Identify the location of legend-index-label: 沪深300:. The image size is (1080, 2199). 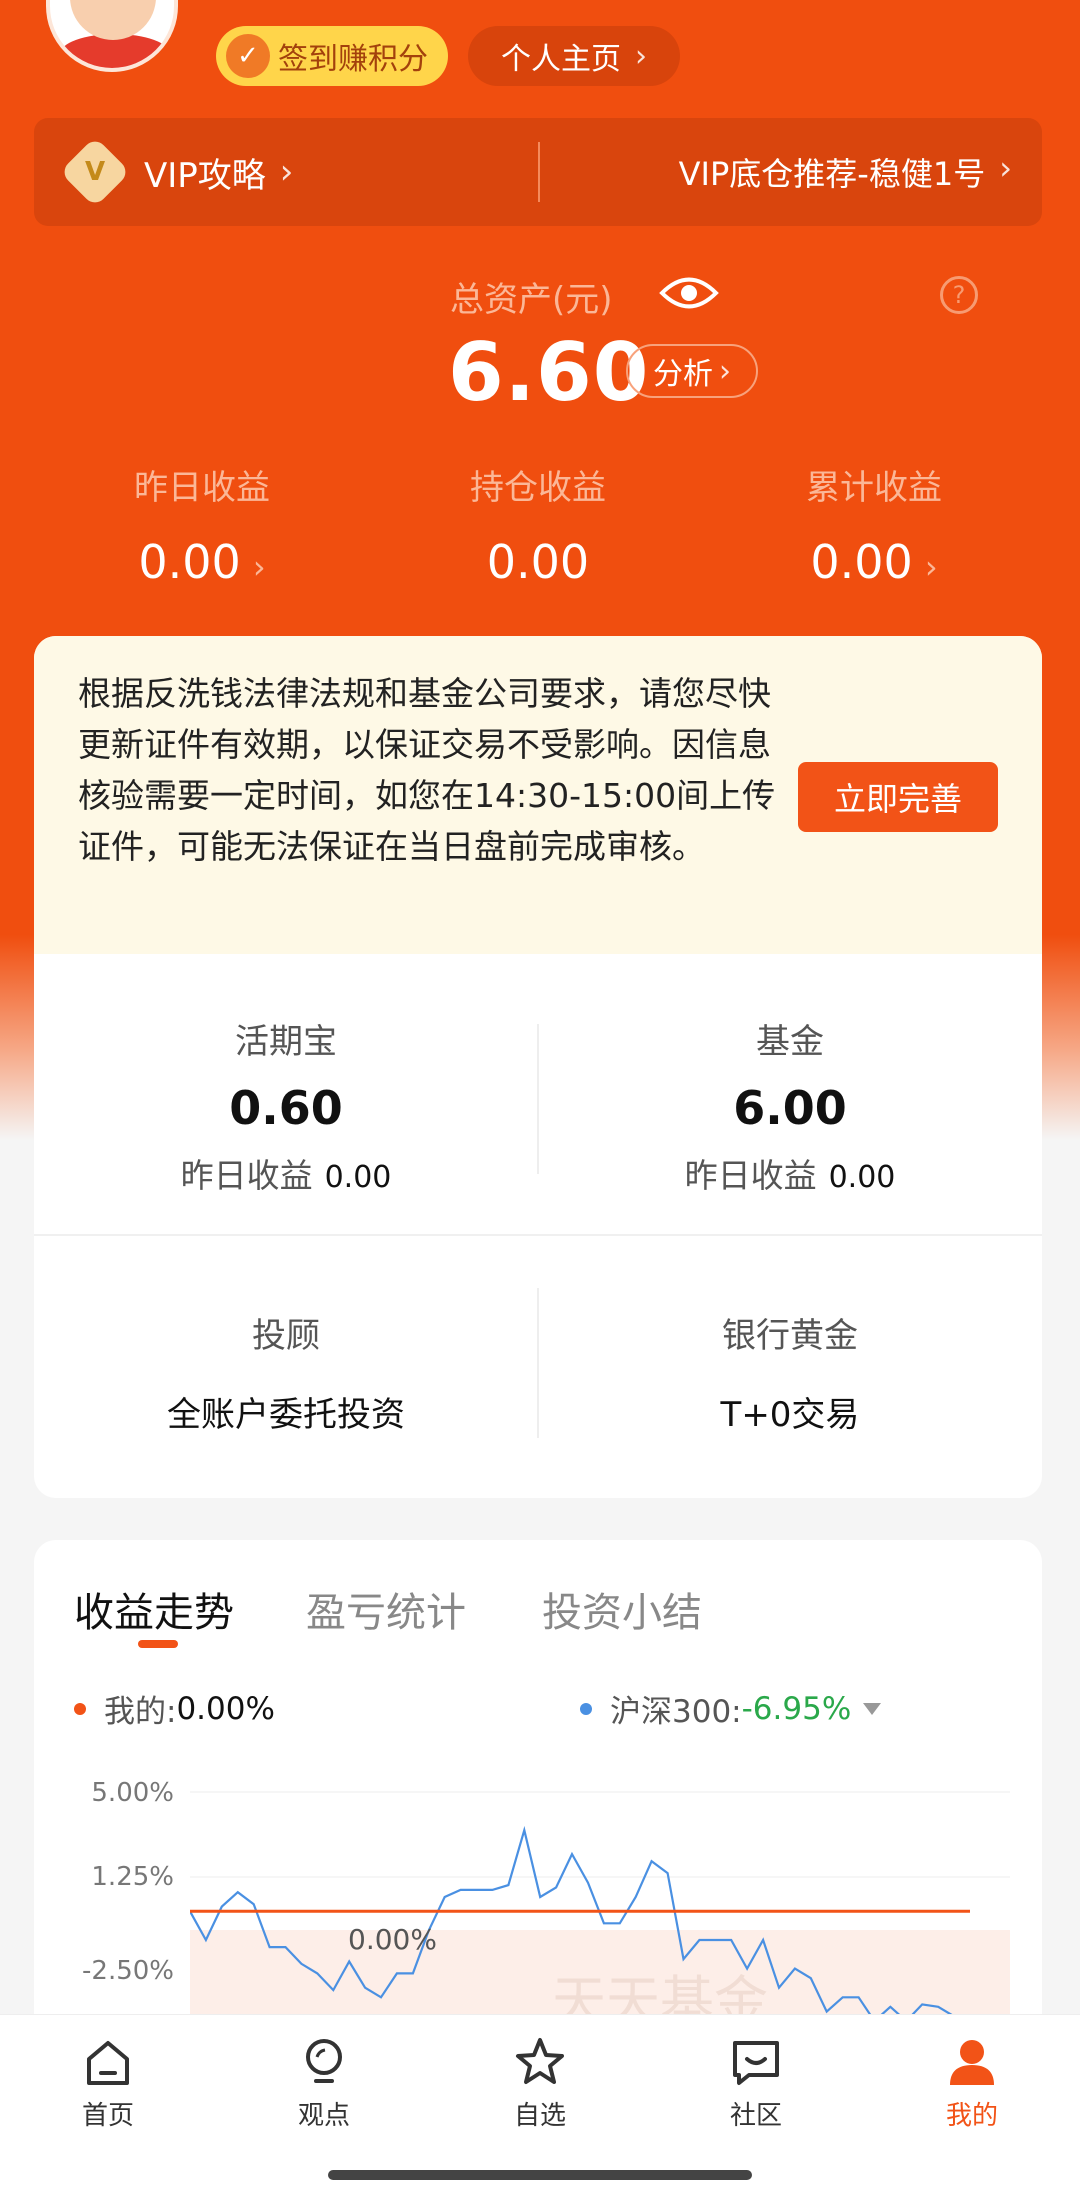
(676, 1712).